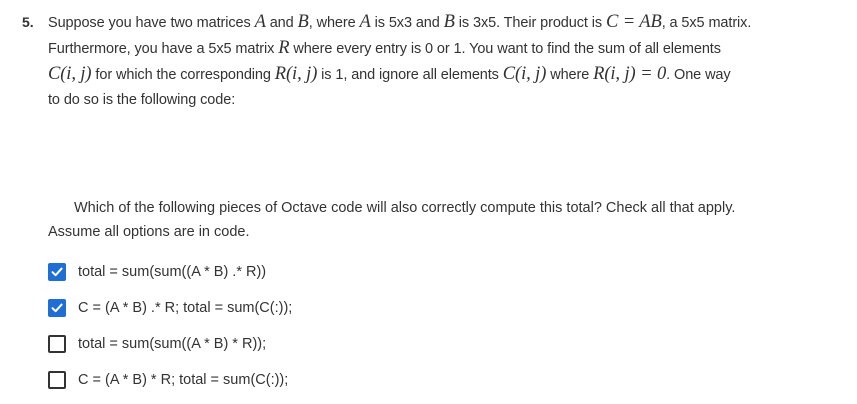  What do you see at coordinates (183, 380) in the screenshot?
I see `answer-option-label: C = (A * B) * R; total = sum(C(:));` at bounding box center [183, 380].